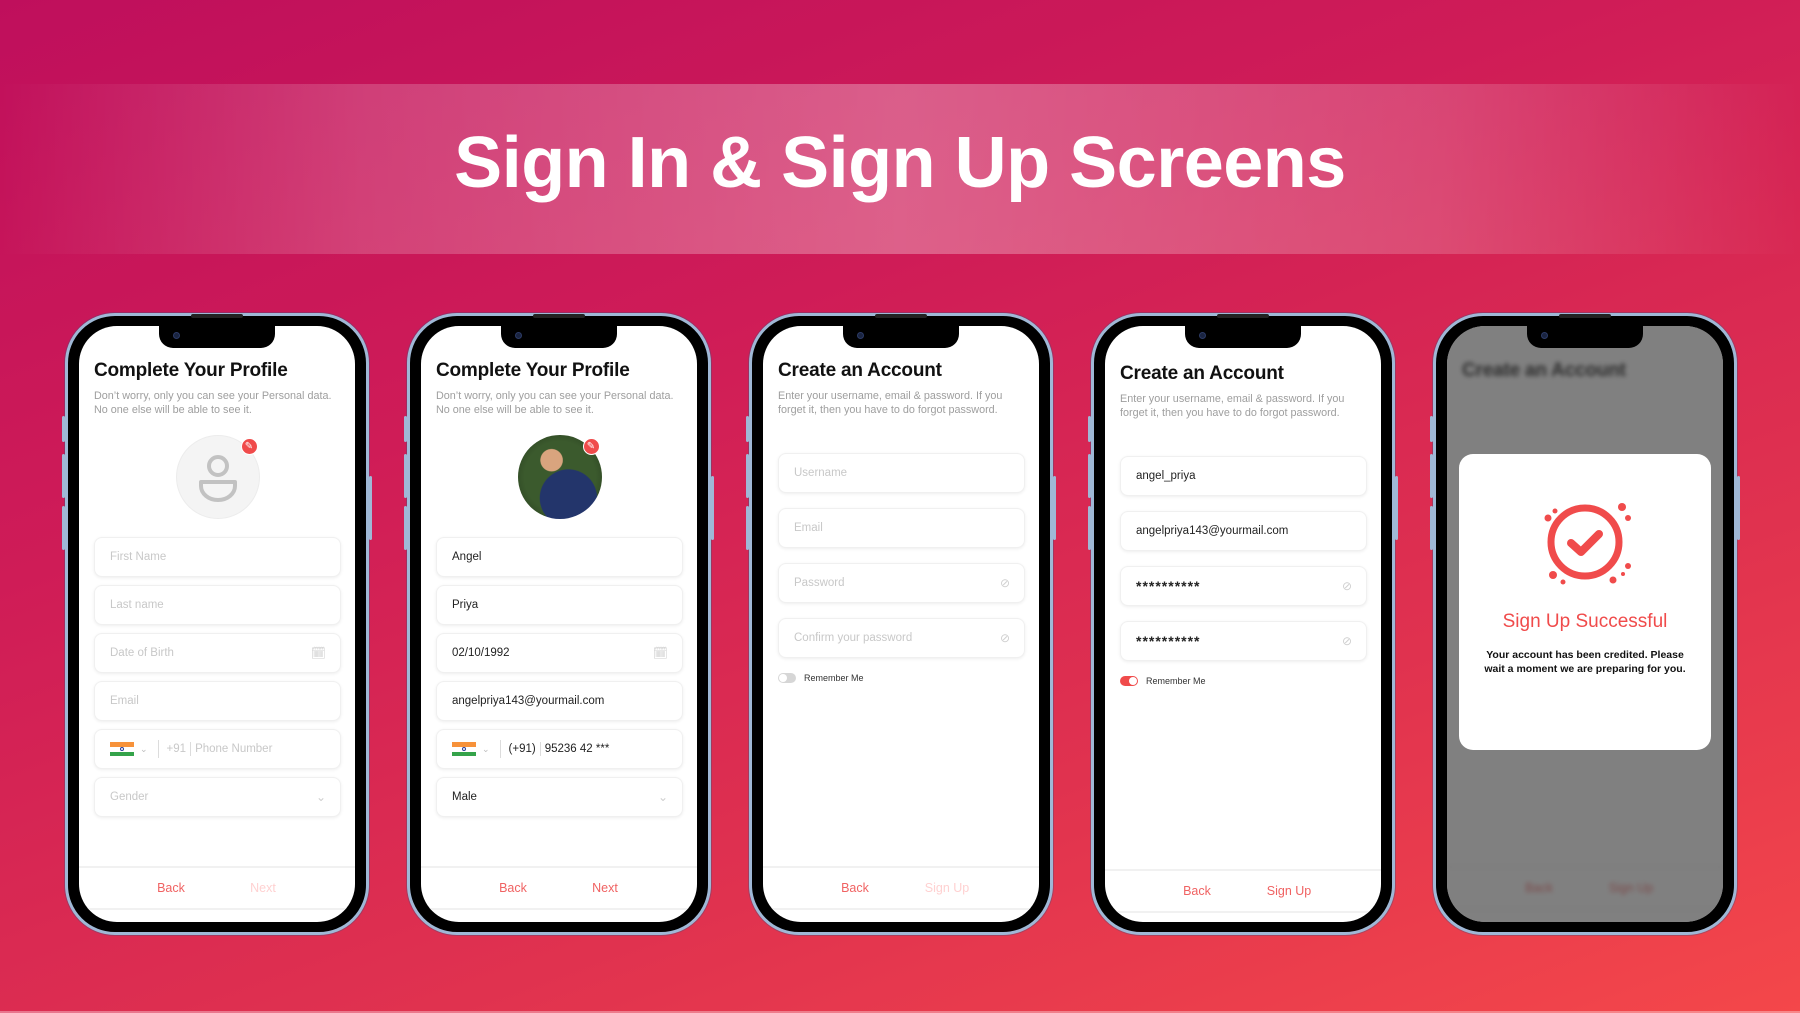  Describe the element at coordinates (605, 888) in the screenshot. I see `next-button: Next` at that location.